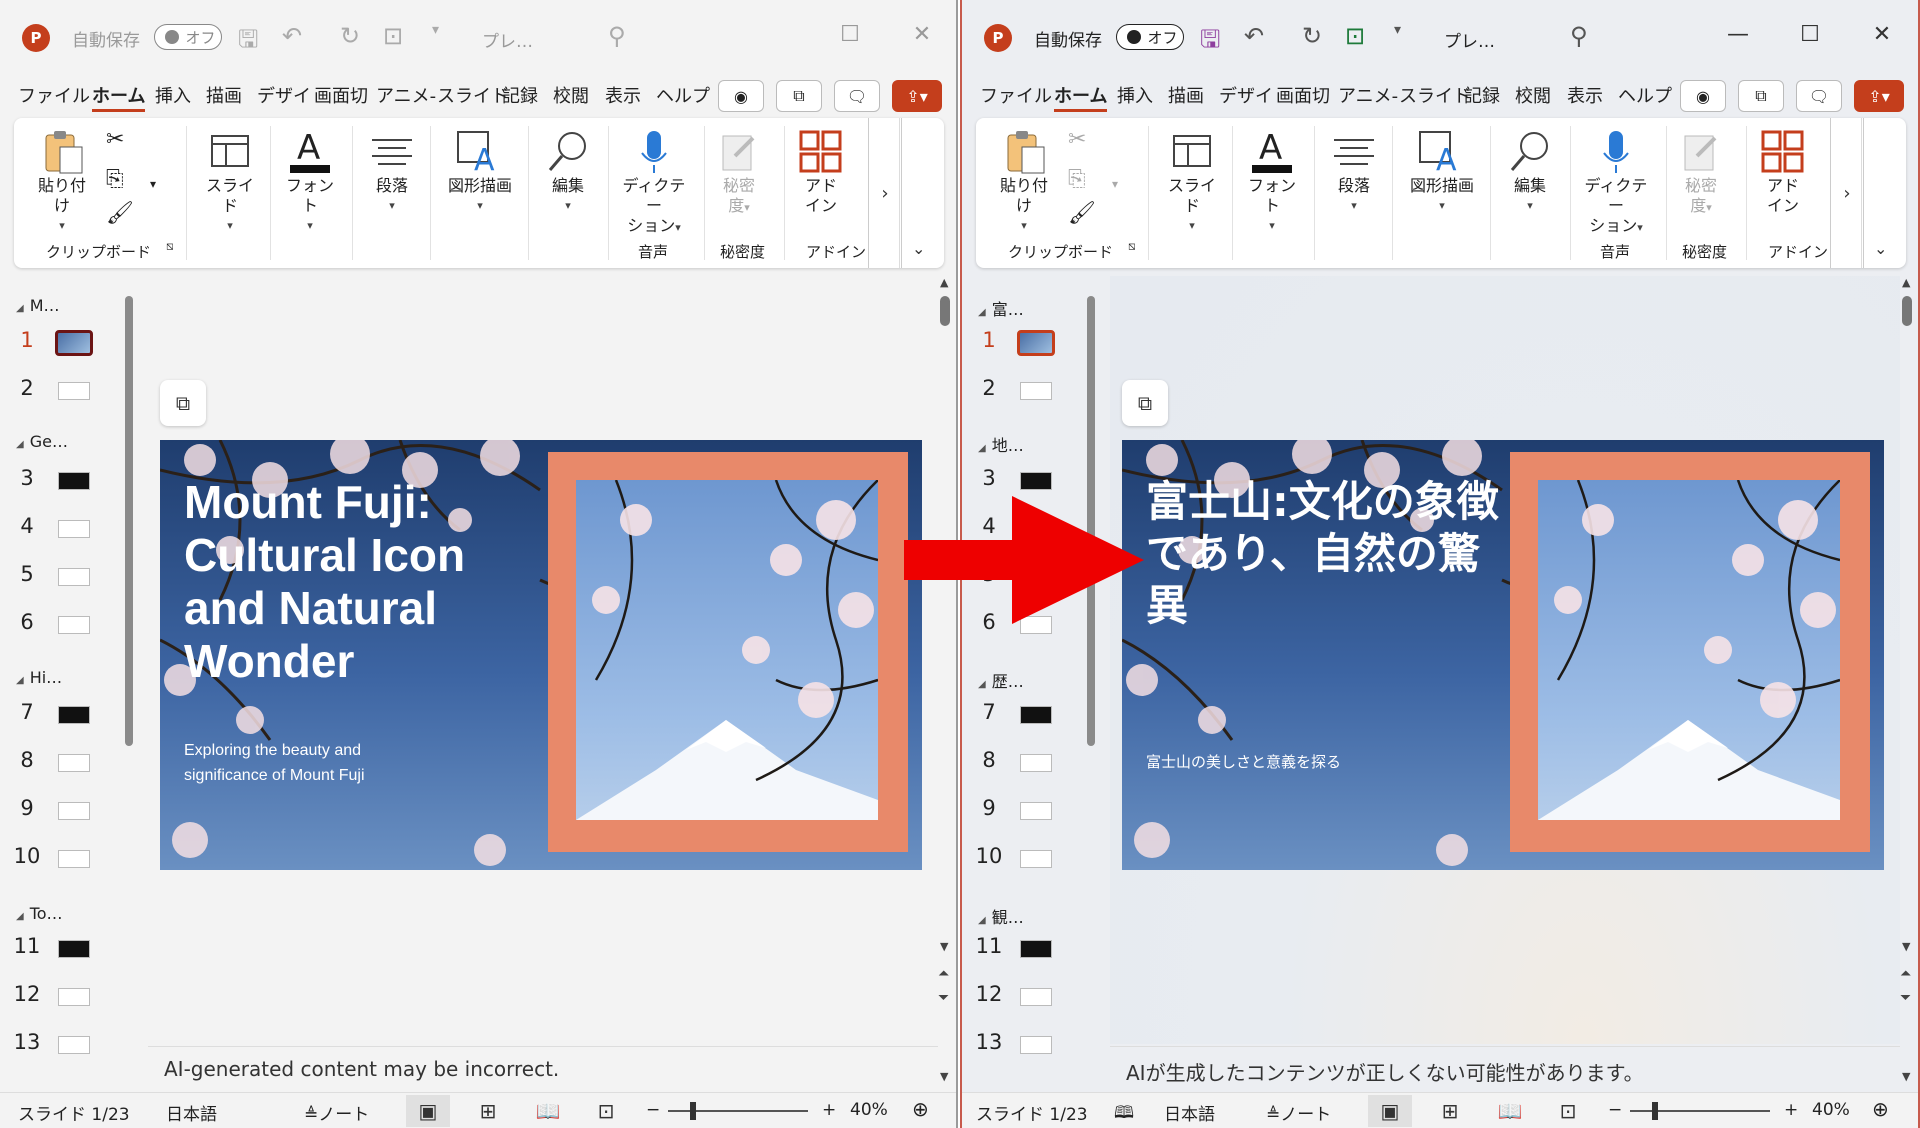 This screenshot has height=1128, width=1920. Describe the element at coordinates (920, 1109) in the screenshot. I see `fit-to-window-icon: ⊕` at that location.